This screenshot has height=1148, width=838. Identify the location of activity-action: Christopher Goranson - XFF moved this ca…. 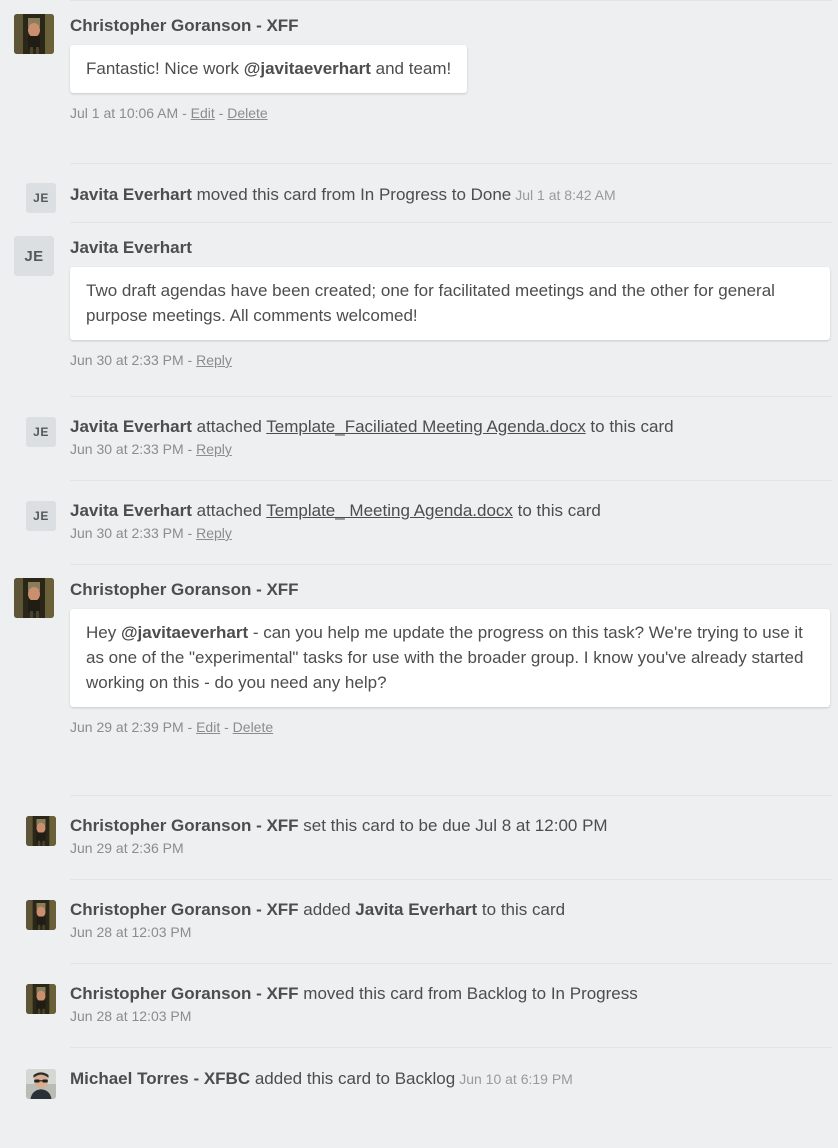
(419, 1005).